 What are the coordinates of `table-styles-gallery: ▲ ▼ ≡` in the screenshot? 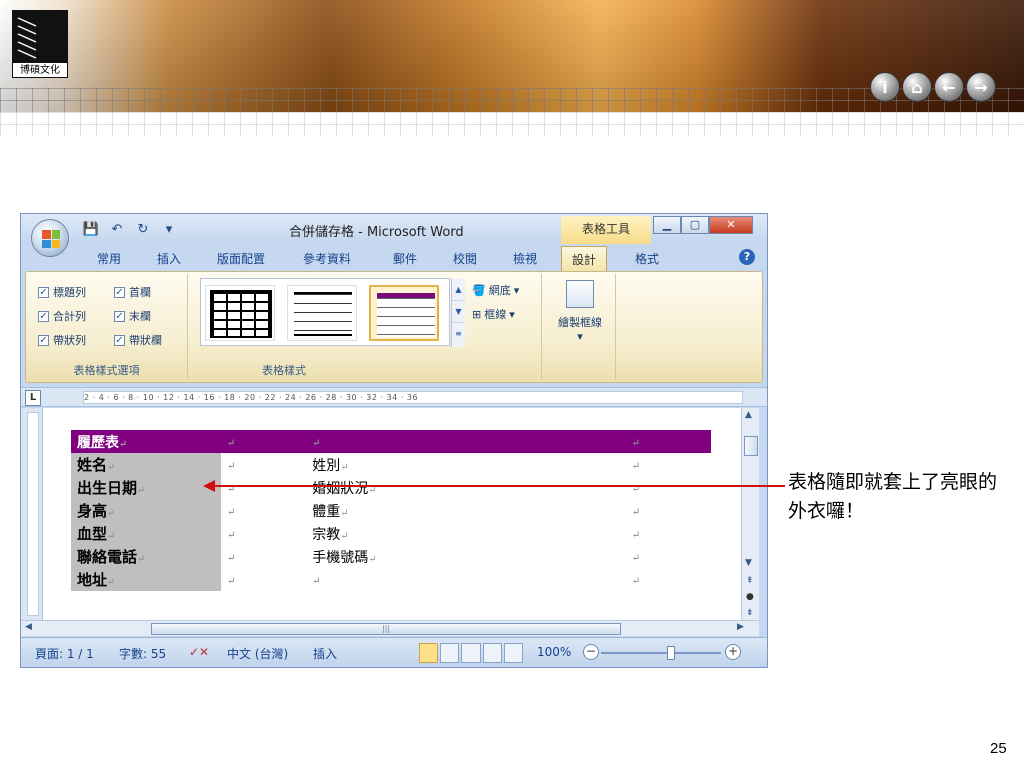 It's located at (332, 312).